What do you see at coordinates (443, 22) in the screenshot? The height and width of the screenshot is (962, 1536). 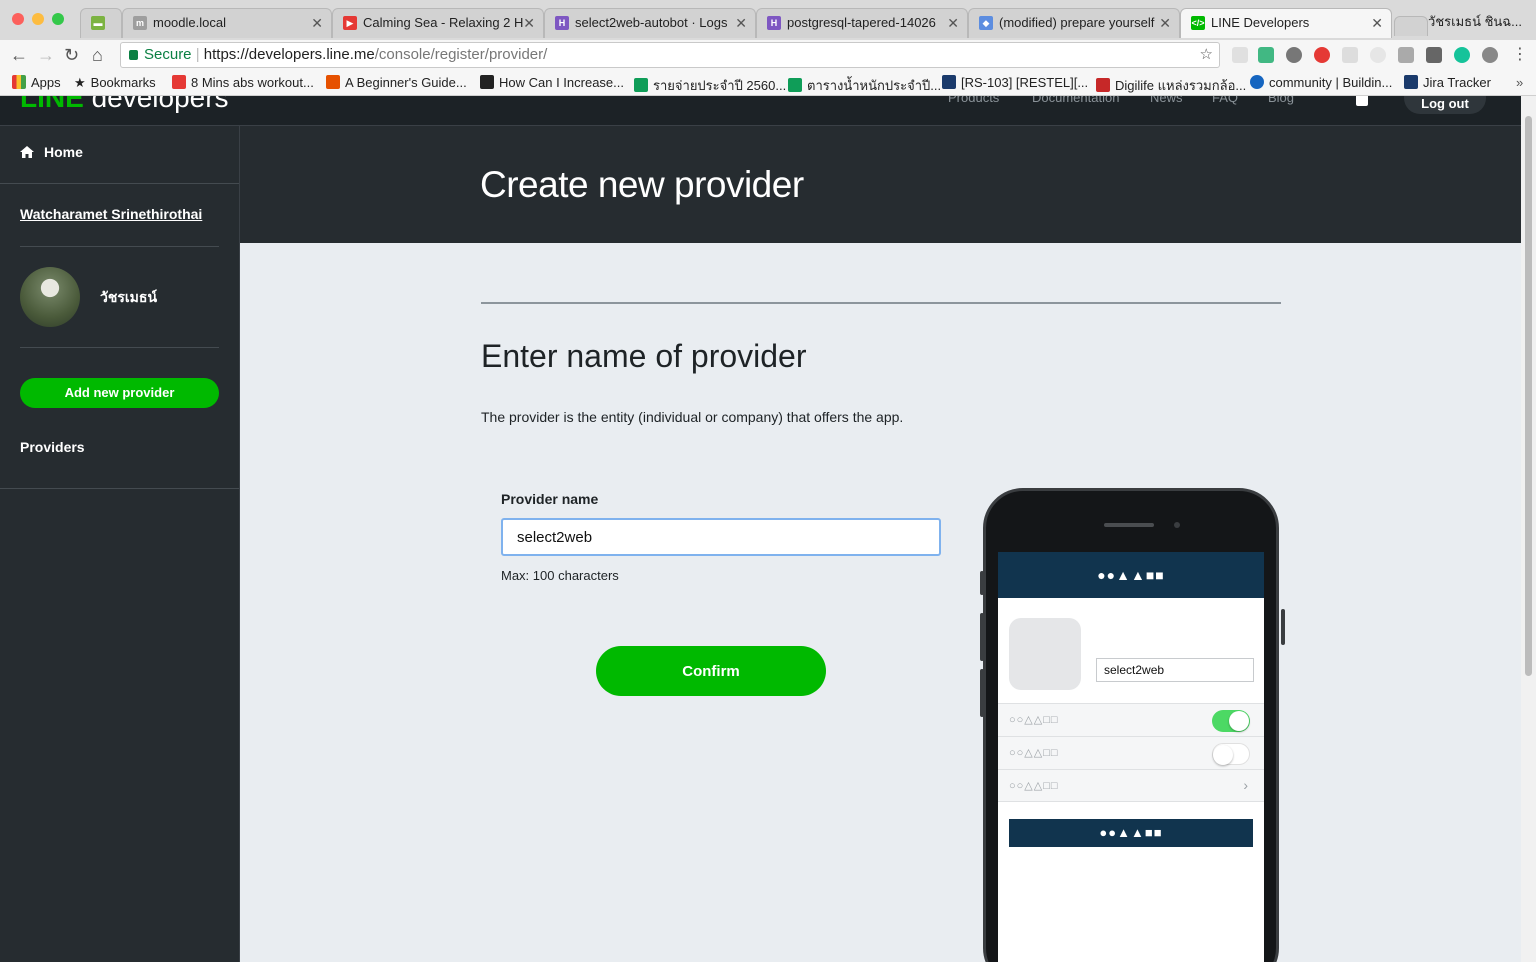 I see `tab-title: Calming Sea - Relaxing 2 H` at bounding box center [443, 22].